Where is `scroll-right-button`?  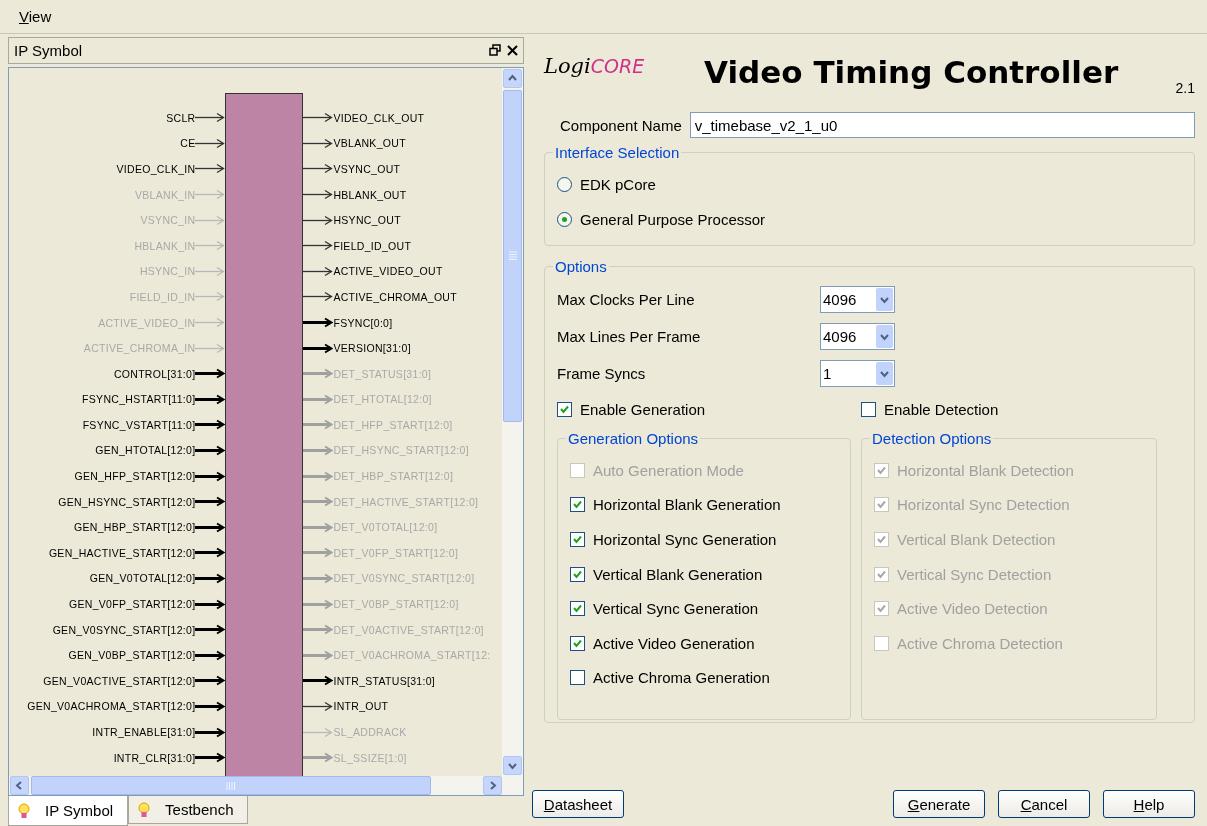 scroll-right-button is located at coordinates (492, 785).